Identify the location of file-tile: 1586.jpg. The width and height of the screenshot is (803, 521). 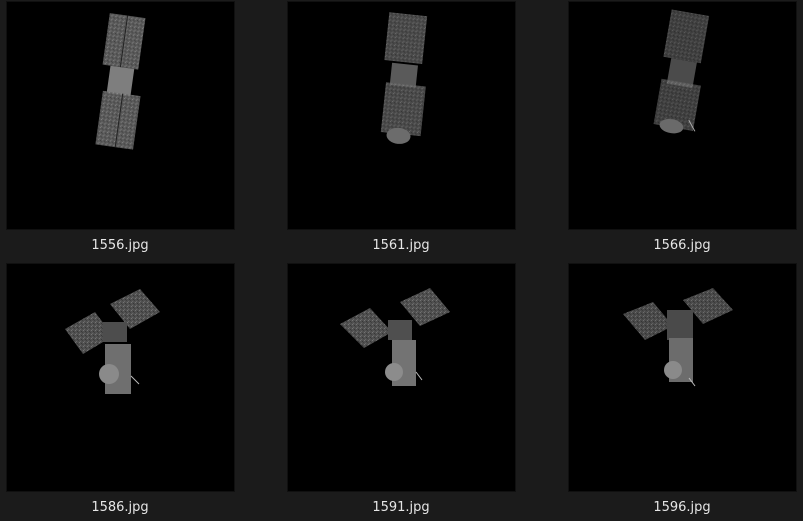
(120, 392).